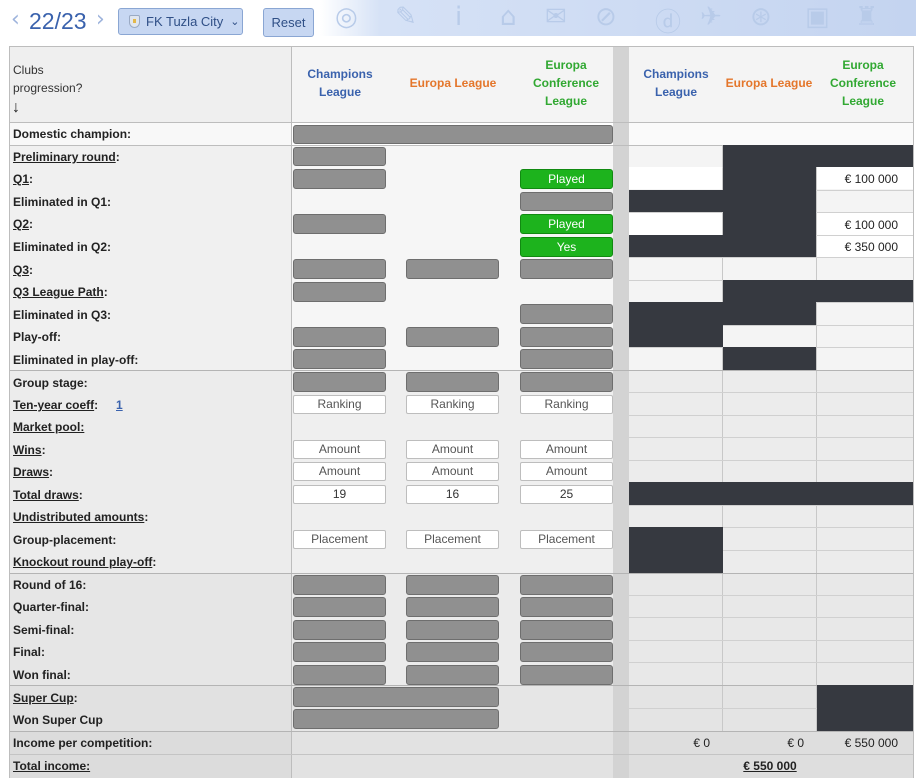  I want to click on q3-league-path-link: Q3 League Path, so click(58, 292).